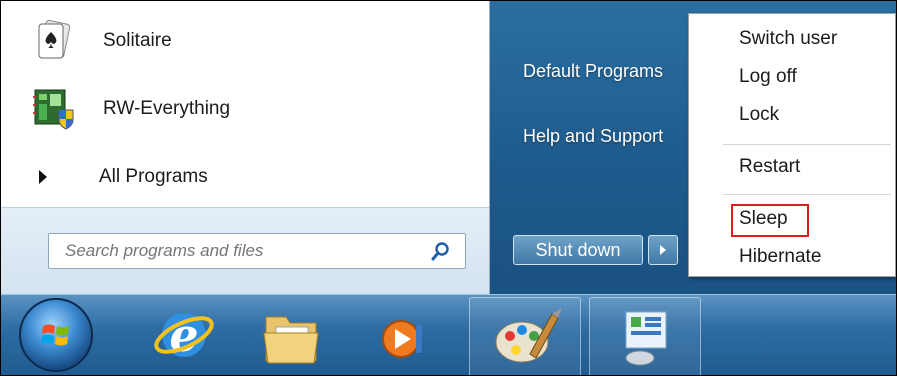  What do you see at coordinates (153, 176) in the screenshot?
I see `all-programs-label: All Programs` at bounding box center [153, 176].